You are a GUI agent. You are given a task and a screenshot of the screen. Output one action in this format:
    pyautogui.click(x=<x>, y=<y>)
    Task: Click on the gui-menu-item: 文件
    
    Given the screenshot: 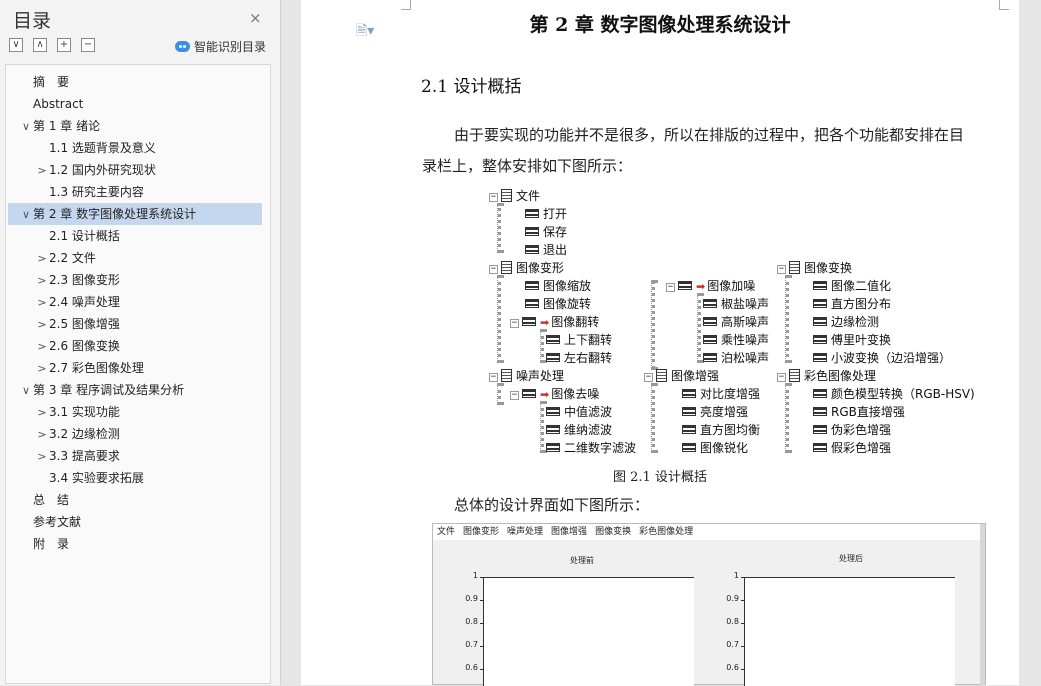 What is the action you would take?
    pyautogui.click(x=446, y=532)
    